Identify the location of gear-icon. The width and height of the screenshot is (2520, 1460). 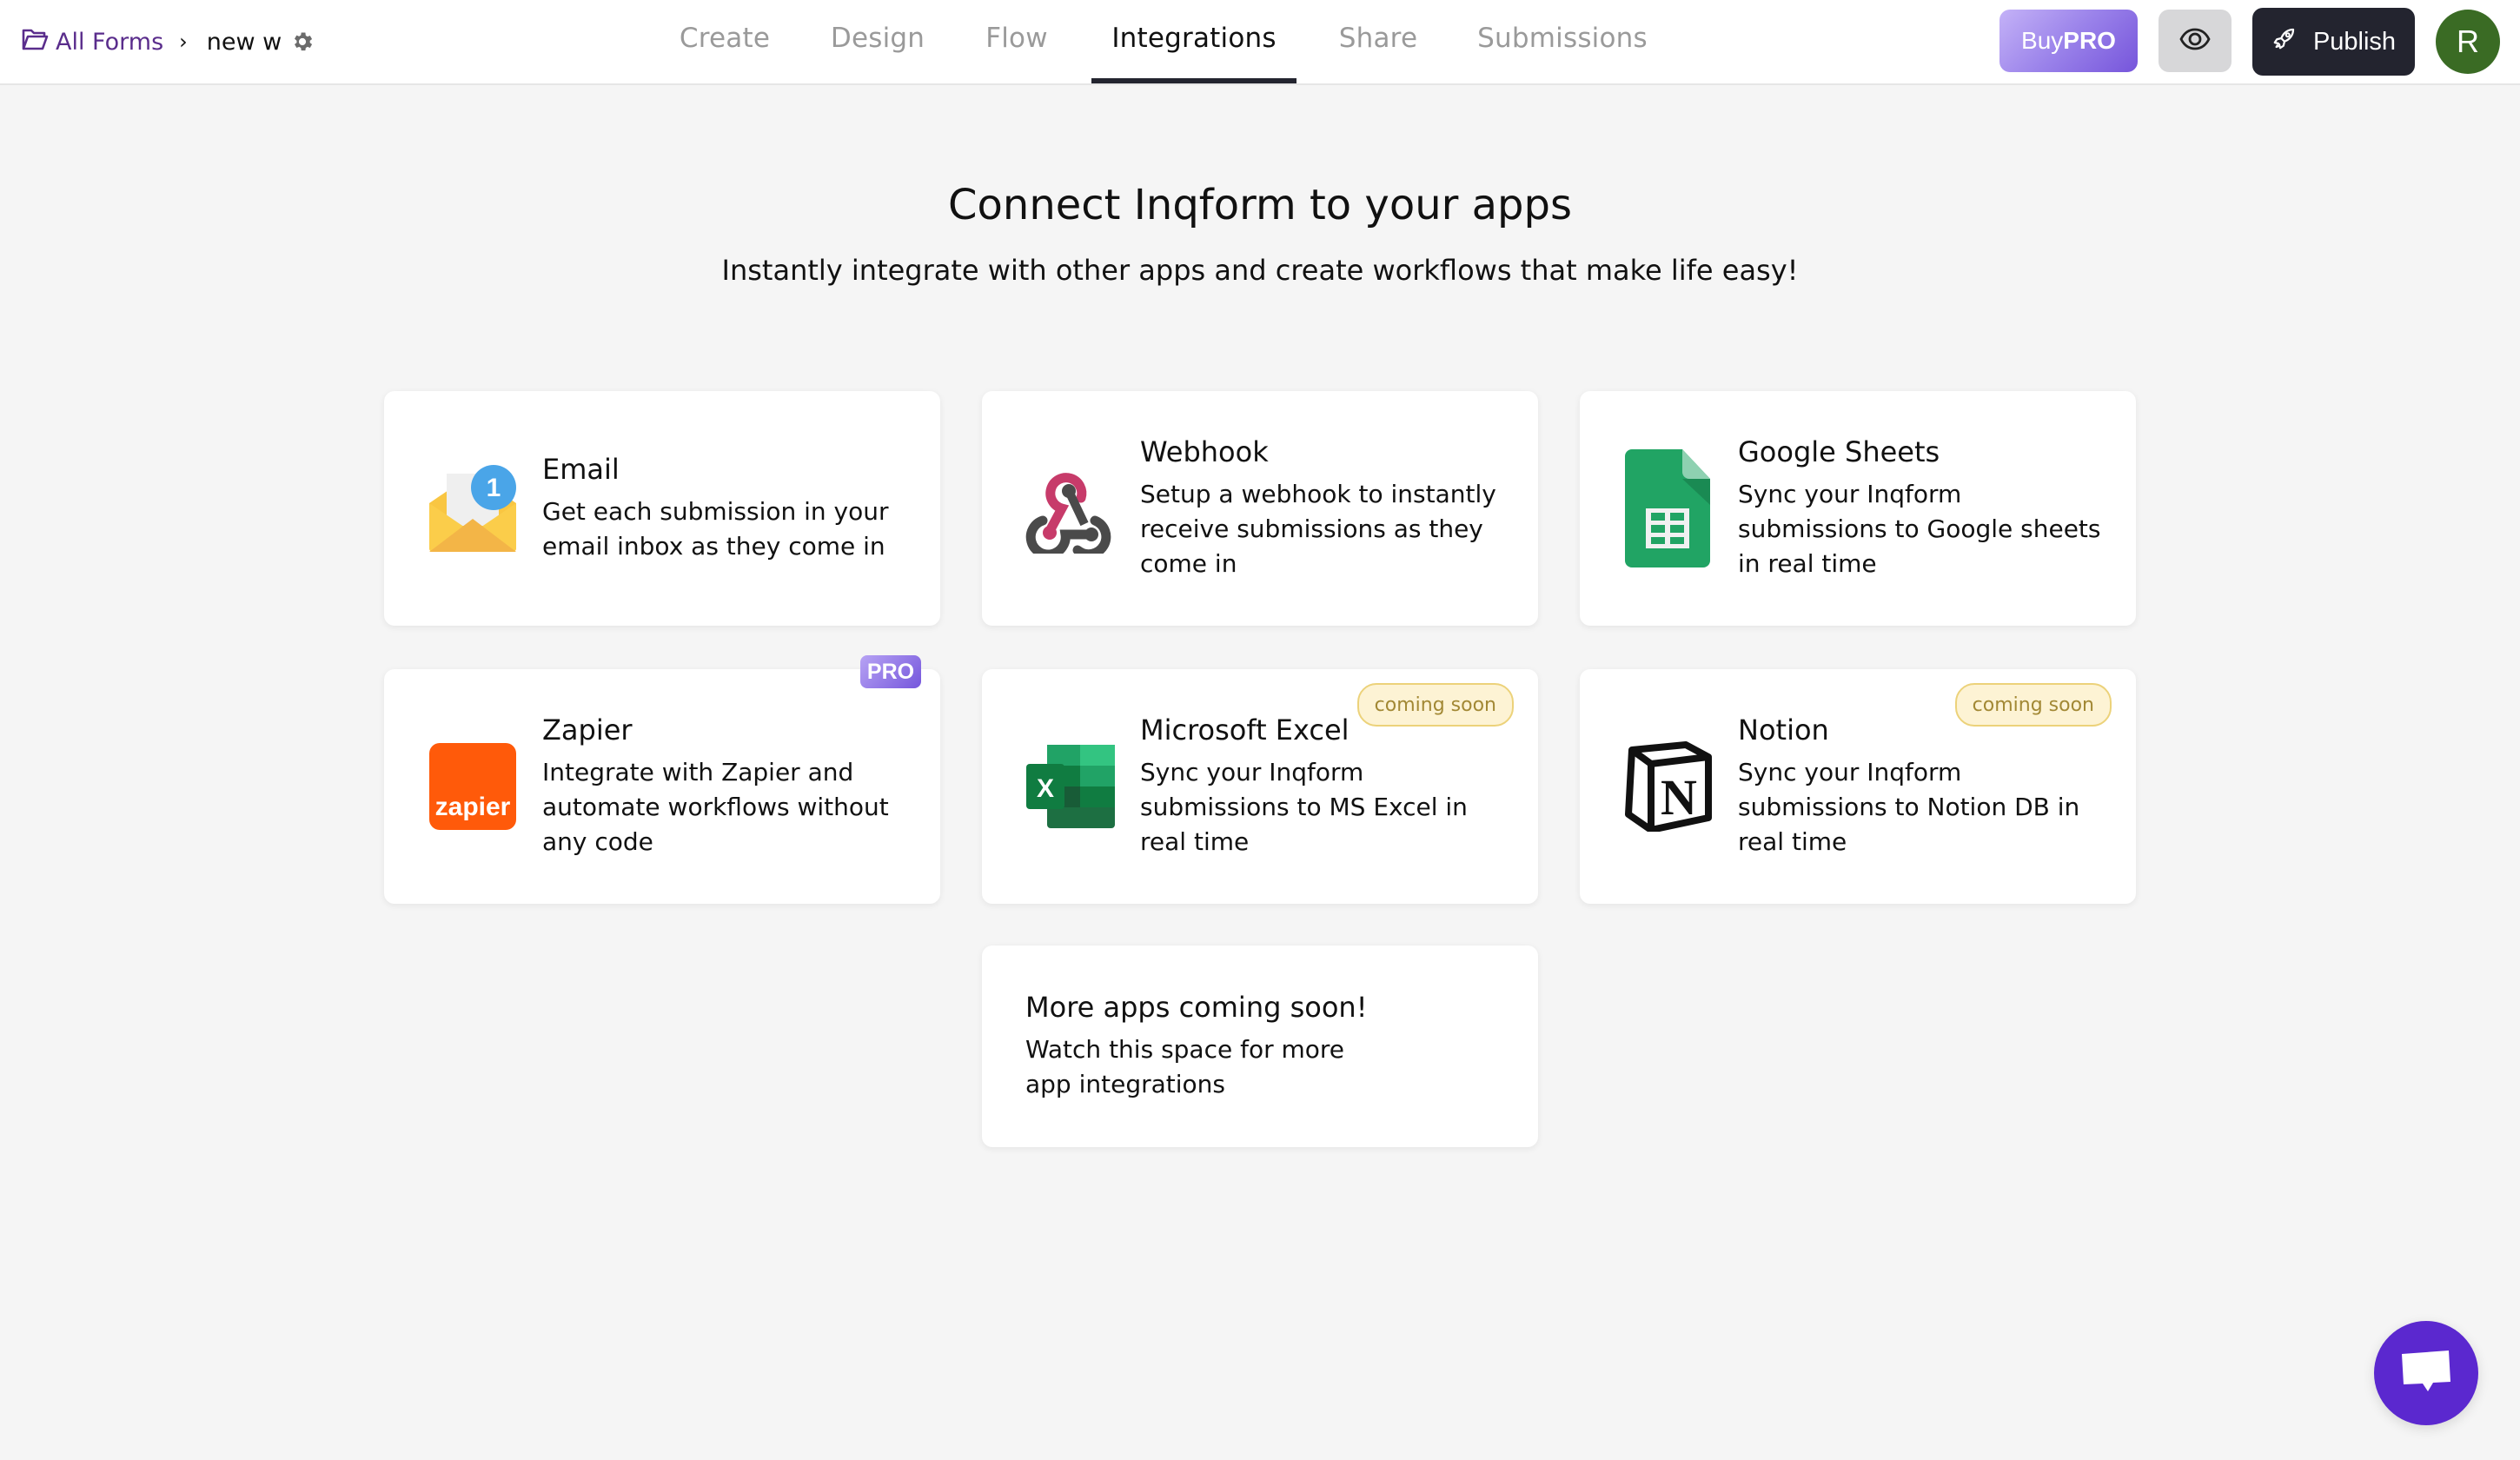
(302, 42).